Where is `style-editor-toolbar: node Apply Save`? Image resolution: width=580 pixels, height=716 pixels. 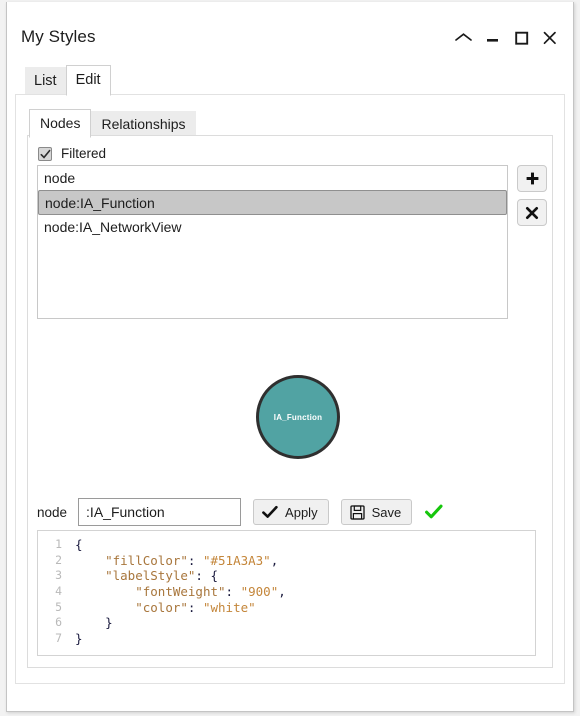 style-editor-toolbar: node Apply Save is located at coordinates (287, 512).